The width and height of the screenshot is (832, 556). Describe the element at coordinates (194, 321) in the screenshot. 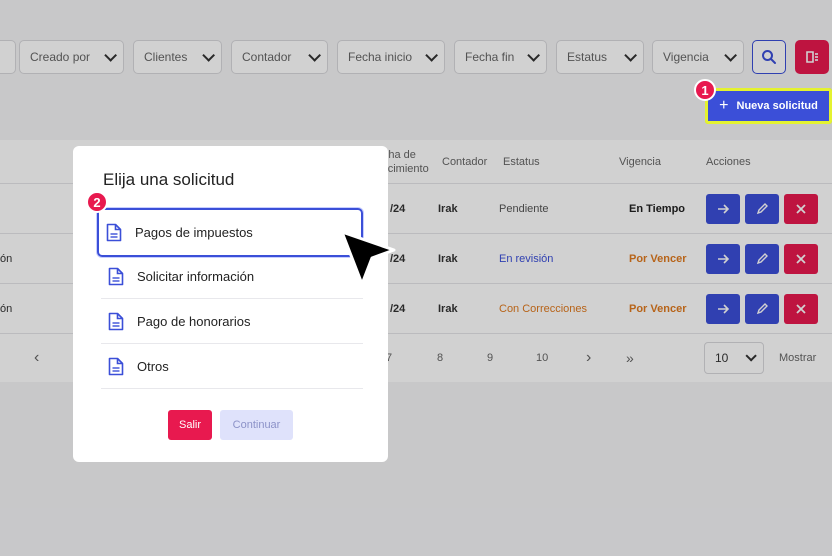

I see `option-label: Pago de honorarios` at that location.